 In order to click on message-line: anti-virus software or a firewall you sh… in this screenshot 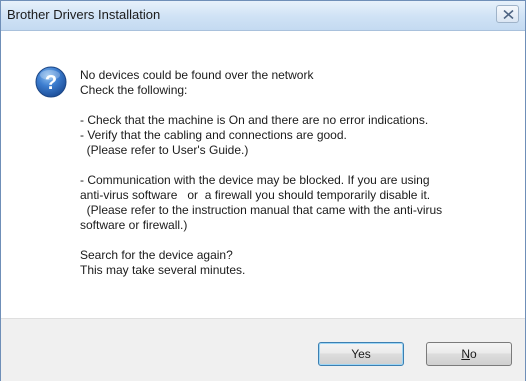, I will do `click(255, 195)`.